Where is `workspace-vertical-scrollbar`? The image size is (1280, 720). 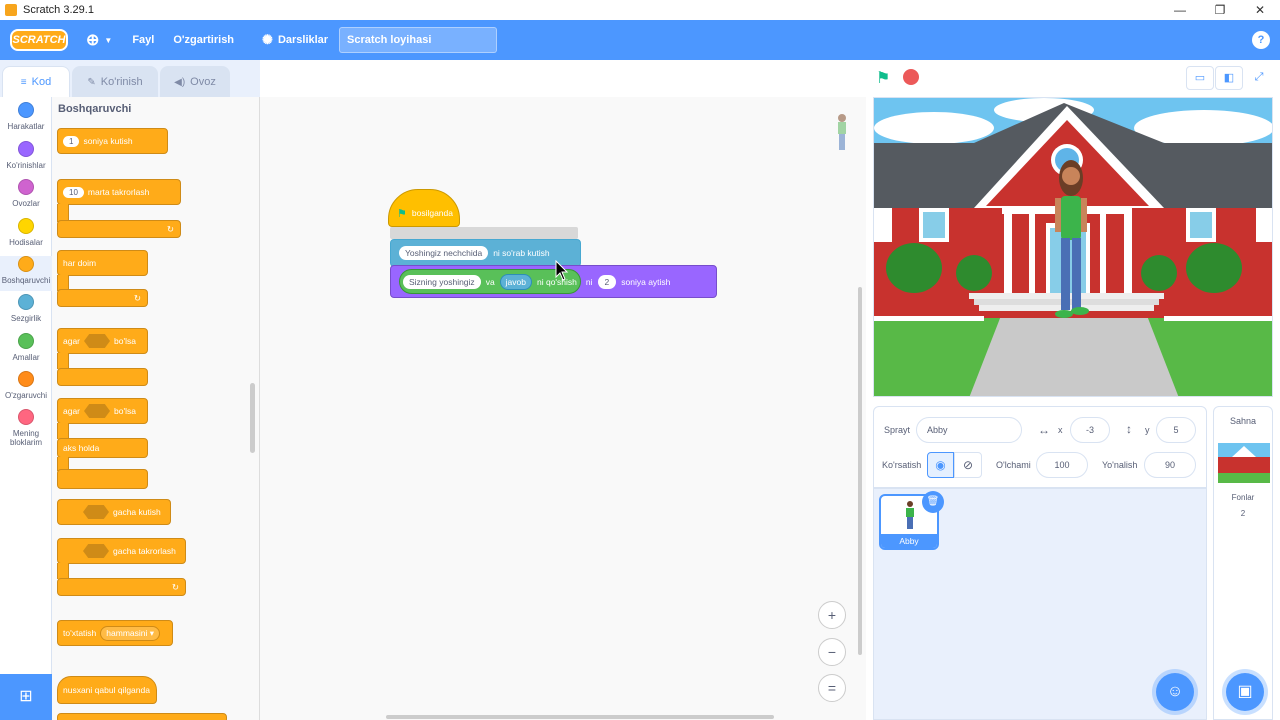 workspace-vertical-scrollbar is located at coordinates (860, 471).